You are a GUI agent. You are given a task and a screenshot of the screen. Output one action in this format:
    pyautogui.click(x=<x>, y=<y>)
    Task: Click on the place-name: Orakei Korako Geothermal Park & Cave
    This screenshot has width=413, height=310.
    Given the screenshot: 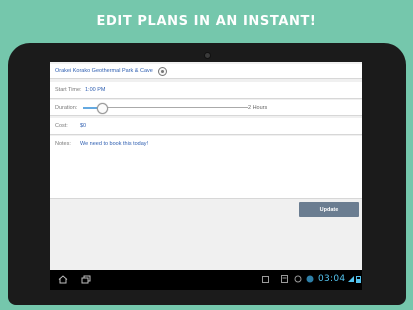 What is the action you would take?
    pyautogui.click(x=104, y=71)
    